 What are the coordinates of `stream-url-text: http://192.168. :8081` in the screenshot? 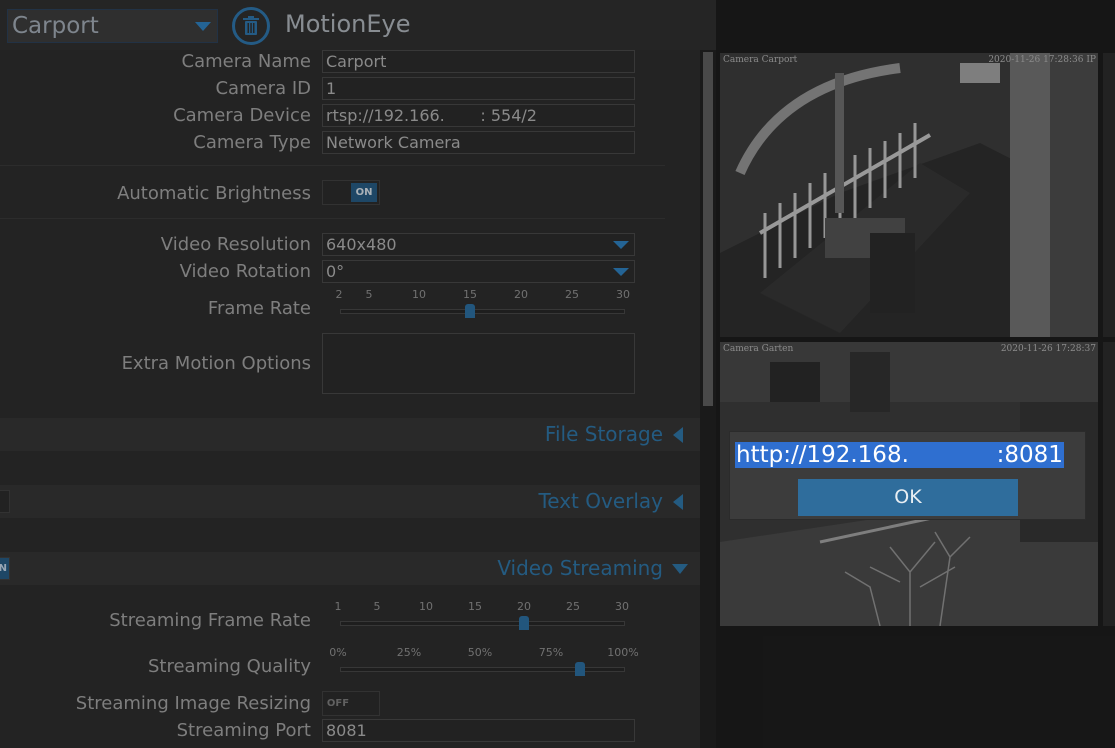 It's located at (908, 455).